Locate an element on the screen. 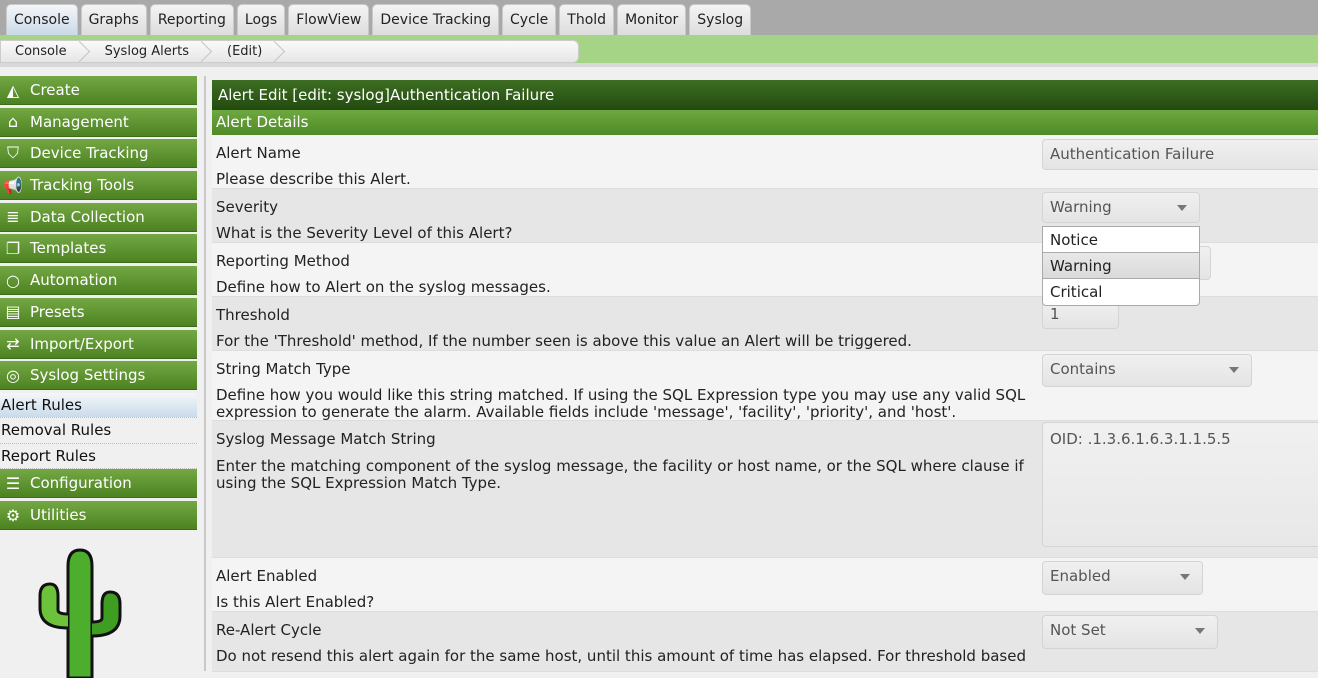  exchange-icon: ⇄ is located at coordinates (13, 343).